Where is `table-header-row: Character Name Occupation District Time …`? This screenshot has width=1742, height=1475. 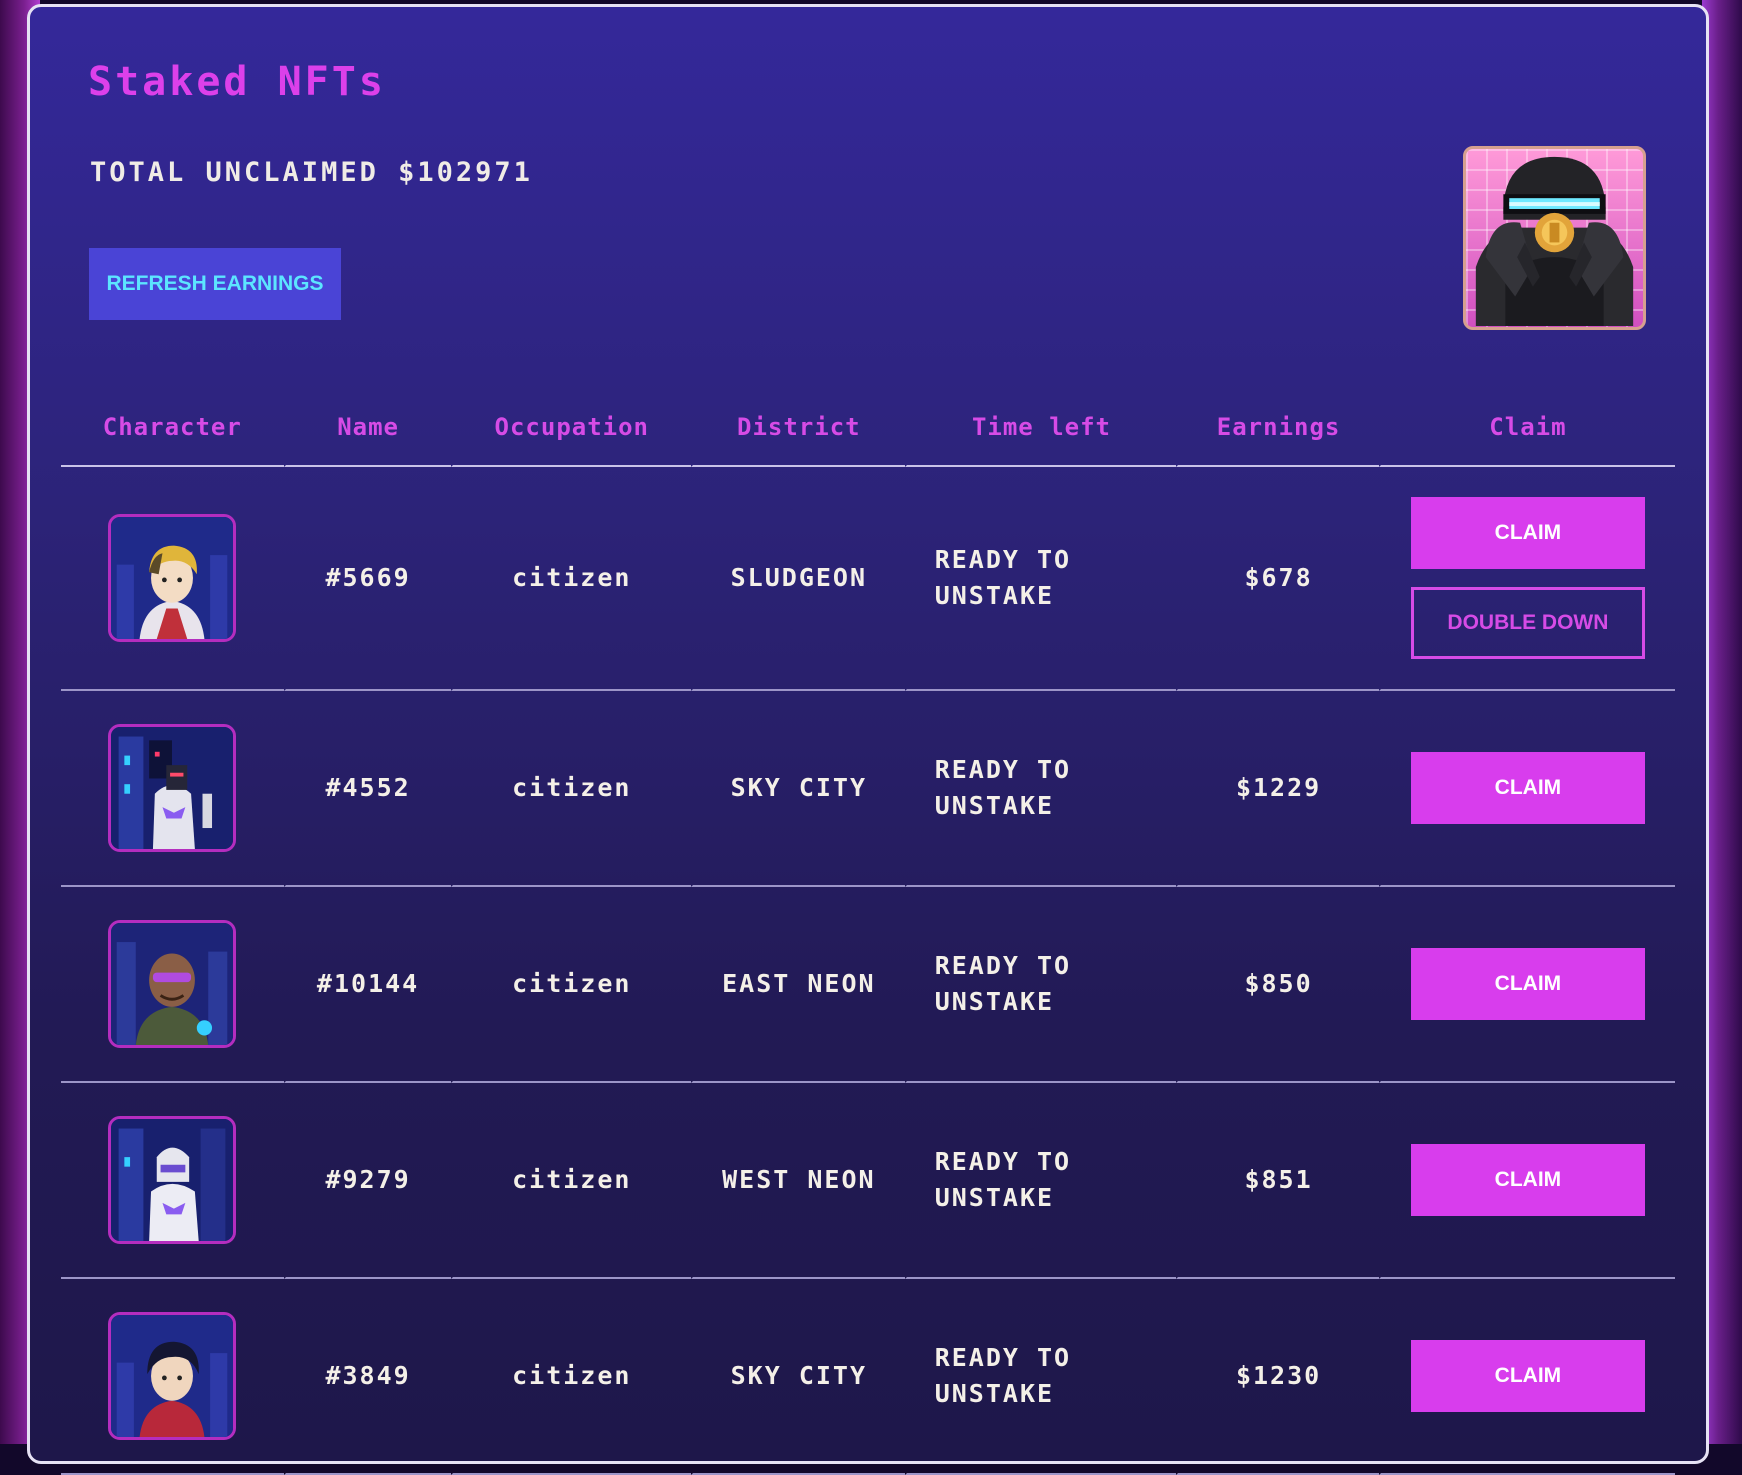 table-header-row: Character Name Occupation District Time … is located at coordinates (868, 428).